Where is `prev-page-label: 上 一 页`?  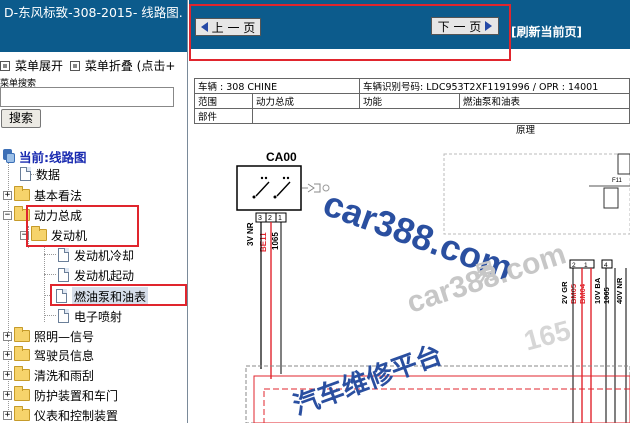 prev-page-label: 上 一 页 is located at coordinates (233, 27).